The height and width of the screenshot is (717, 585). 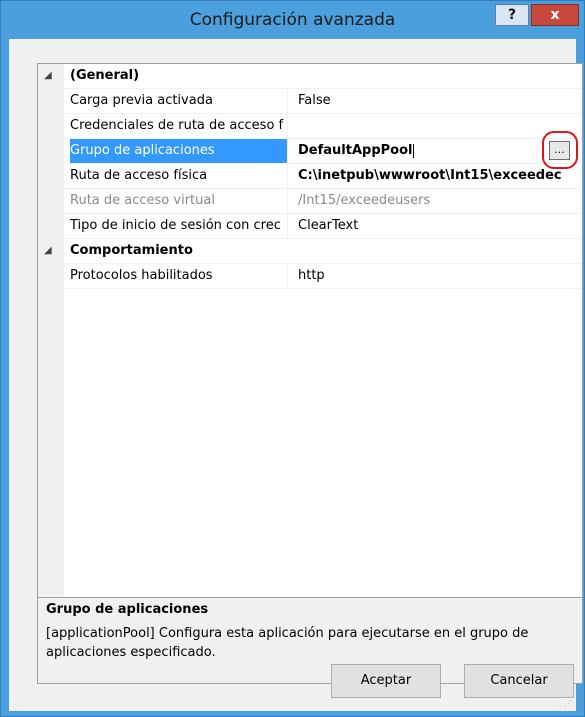 I want to click on property-name: Credenciales de ruta de acceso f, so click(x=179, y=126).